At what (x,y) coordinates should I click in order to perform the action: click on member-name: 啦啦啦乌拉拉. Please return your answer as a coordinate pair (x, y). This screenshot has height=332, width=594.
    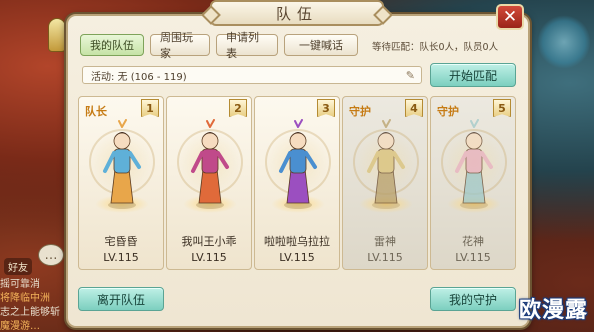
    Looking at the image, I should click on (297, 241).